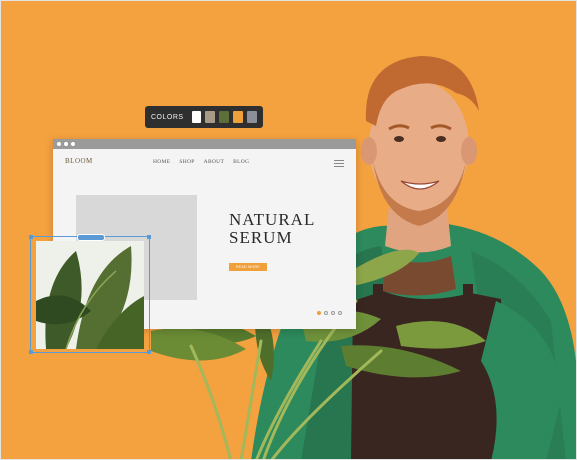  I want to click on site-navigation: BLOOM HOME SHOP ABOUT BLOG, so click(204, 164).